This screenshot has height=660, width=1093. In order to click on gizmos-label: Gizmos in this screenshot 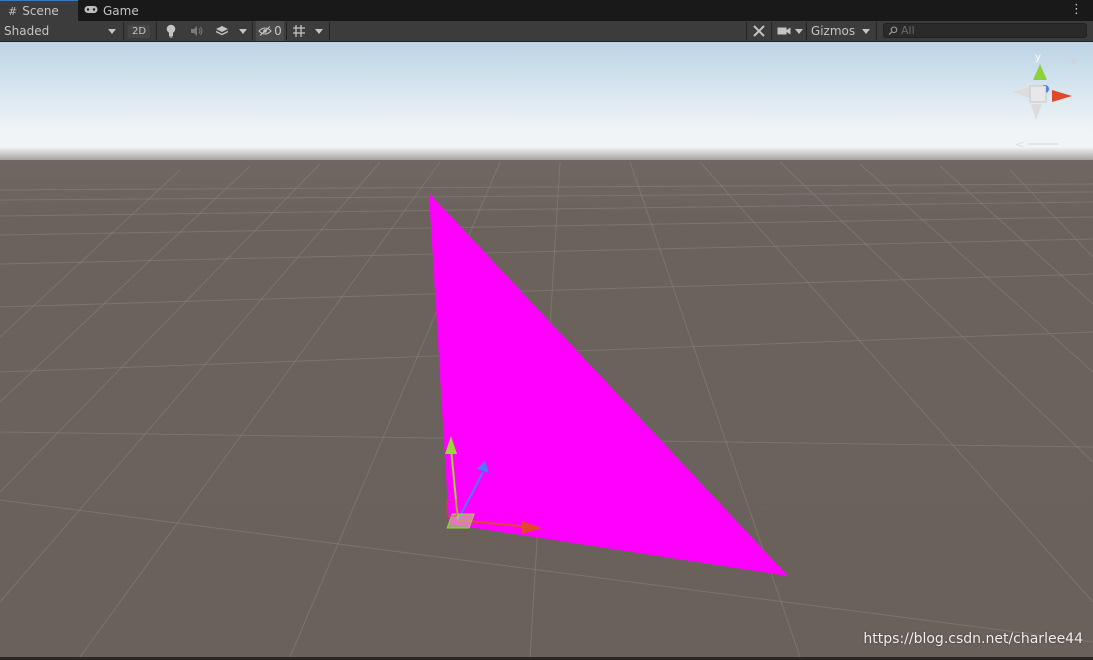, I will do `click(833, 31)`.